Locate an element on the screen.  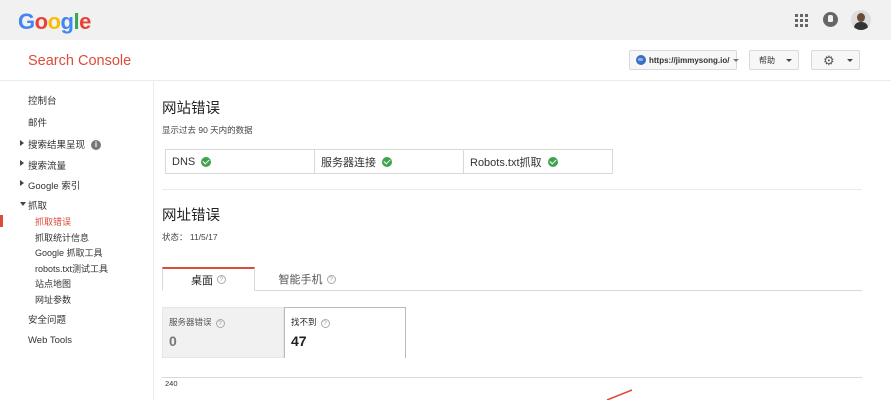
info-icon: i is located at coordinates (96, 145).